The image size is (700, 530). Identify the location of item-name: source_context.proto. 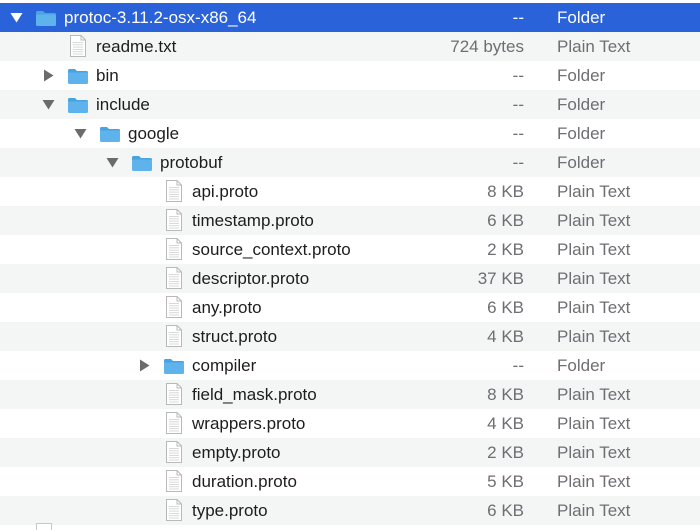
(271, 249).